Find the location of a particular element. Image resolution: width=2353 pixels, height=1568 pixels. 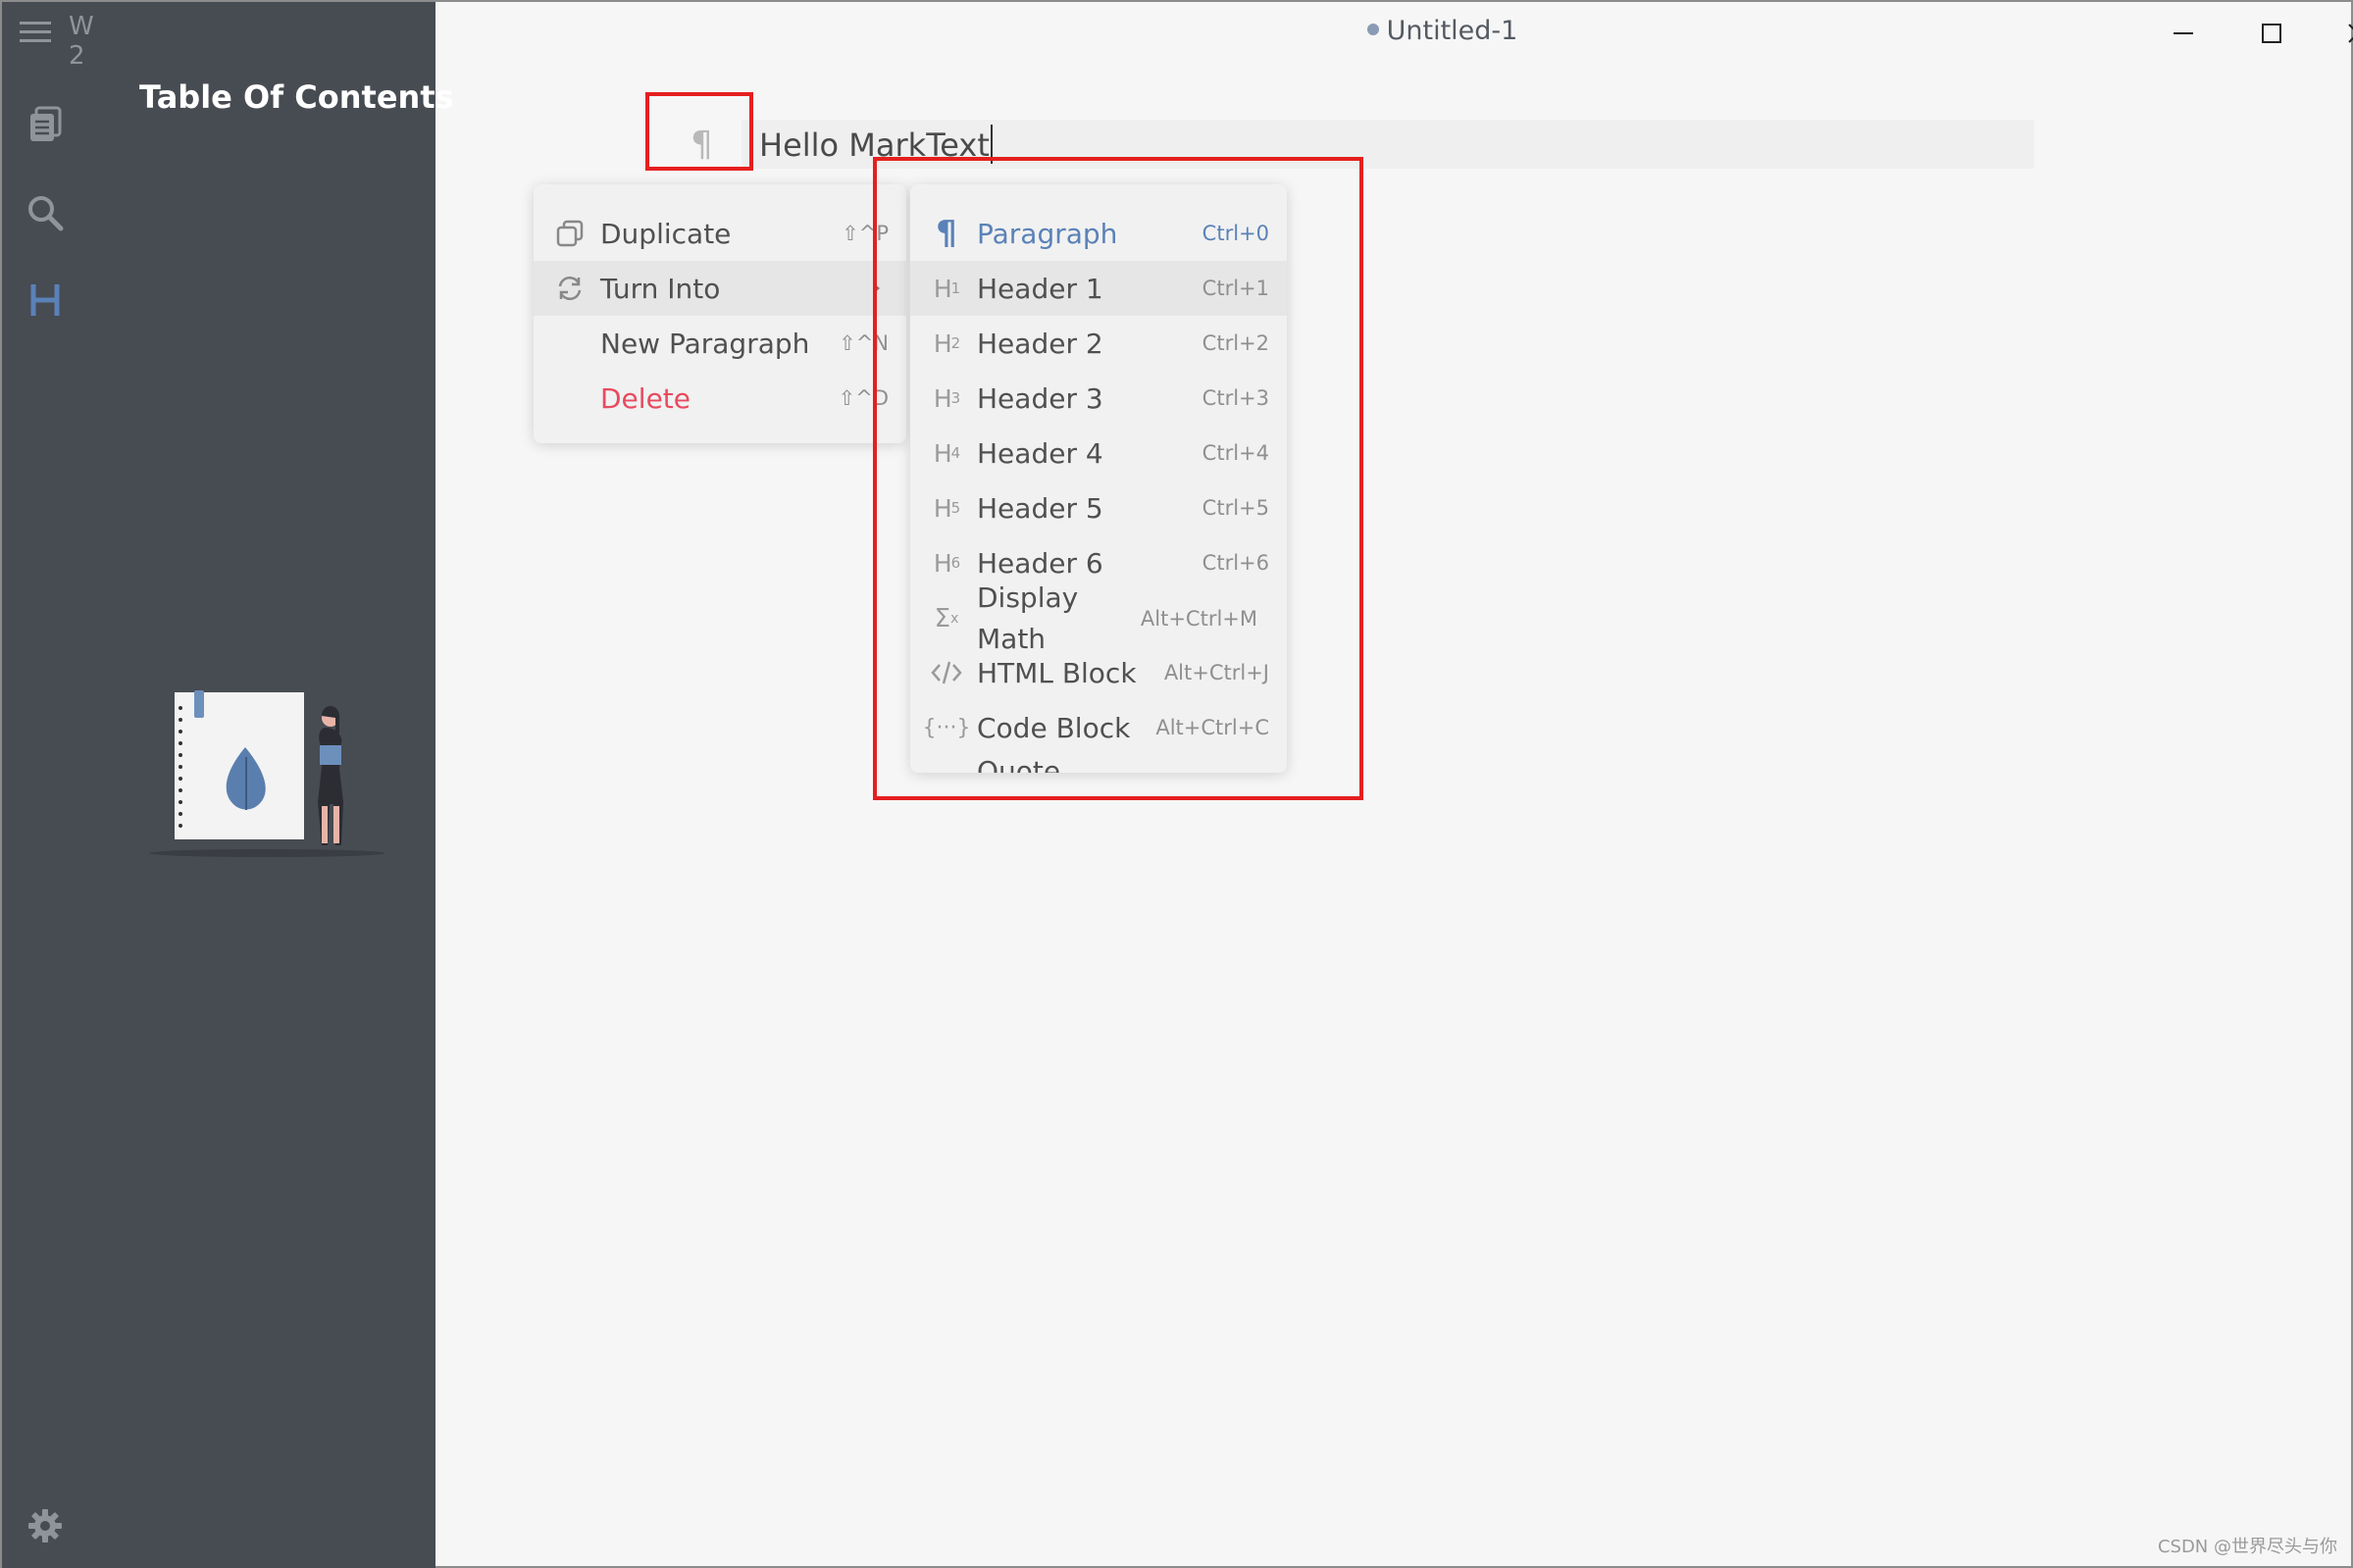

activity-bar: W 2 is located at coordinates (48, 785).